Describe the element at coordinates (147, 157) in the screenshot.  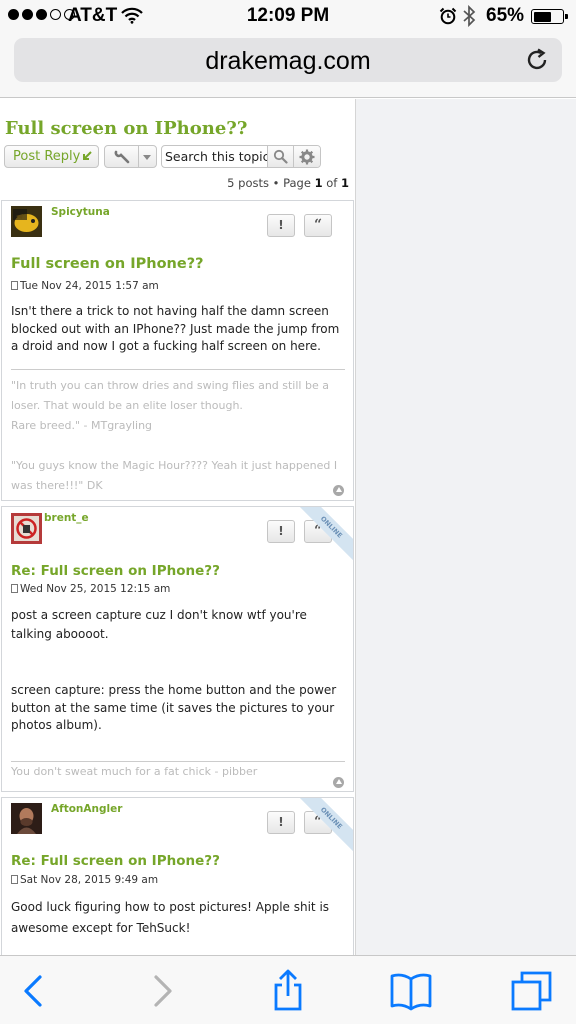
I see `chevron-down-icon` at that location.